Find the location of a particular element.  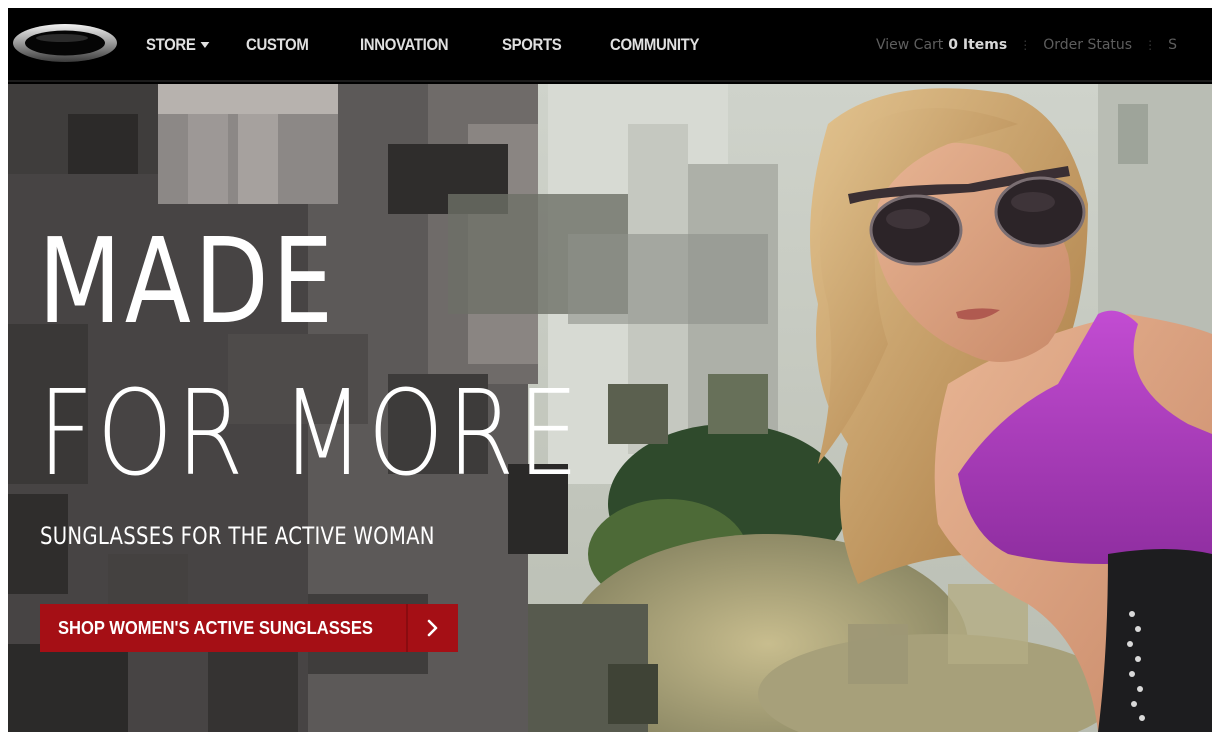

nav-innovation: INNOVATION is located at coordinates (404, 45).